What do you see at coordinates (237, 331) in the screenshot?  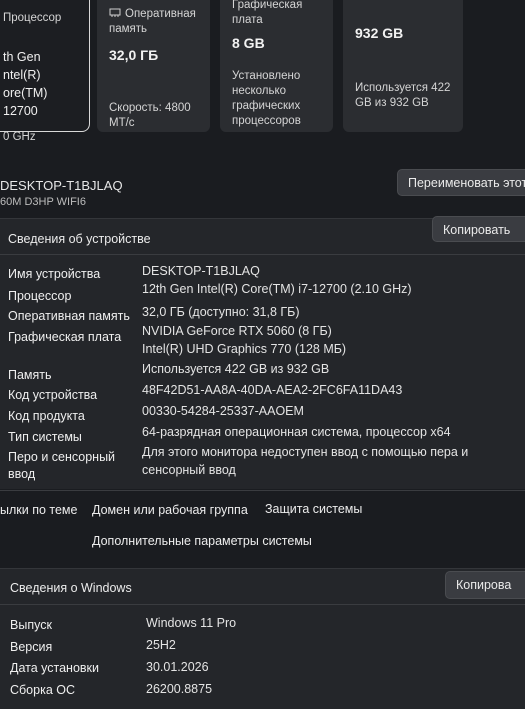 I see `spec-value-gpu-1: NVIDIA GeForce RTX 5060 (8 ГБ)` at bounding box center [237, 331].